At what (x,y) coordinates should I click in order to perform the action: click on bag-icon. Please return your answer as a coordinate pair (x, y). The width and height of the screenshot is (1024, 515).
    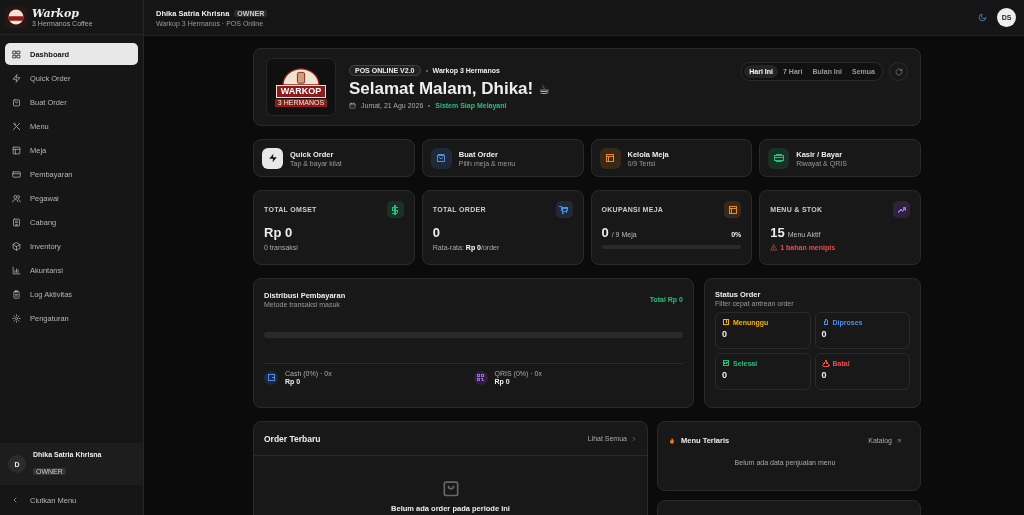
    Looking at the image, I should click on (16, 102).